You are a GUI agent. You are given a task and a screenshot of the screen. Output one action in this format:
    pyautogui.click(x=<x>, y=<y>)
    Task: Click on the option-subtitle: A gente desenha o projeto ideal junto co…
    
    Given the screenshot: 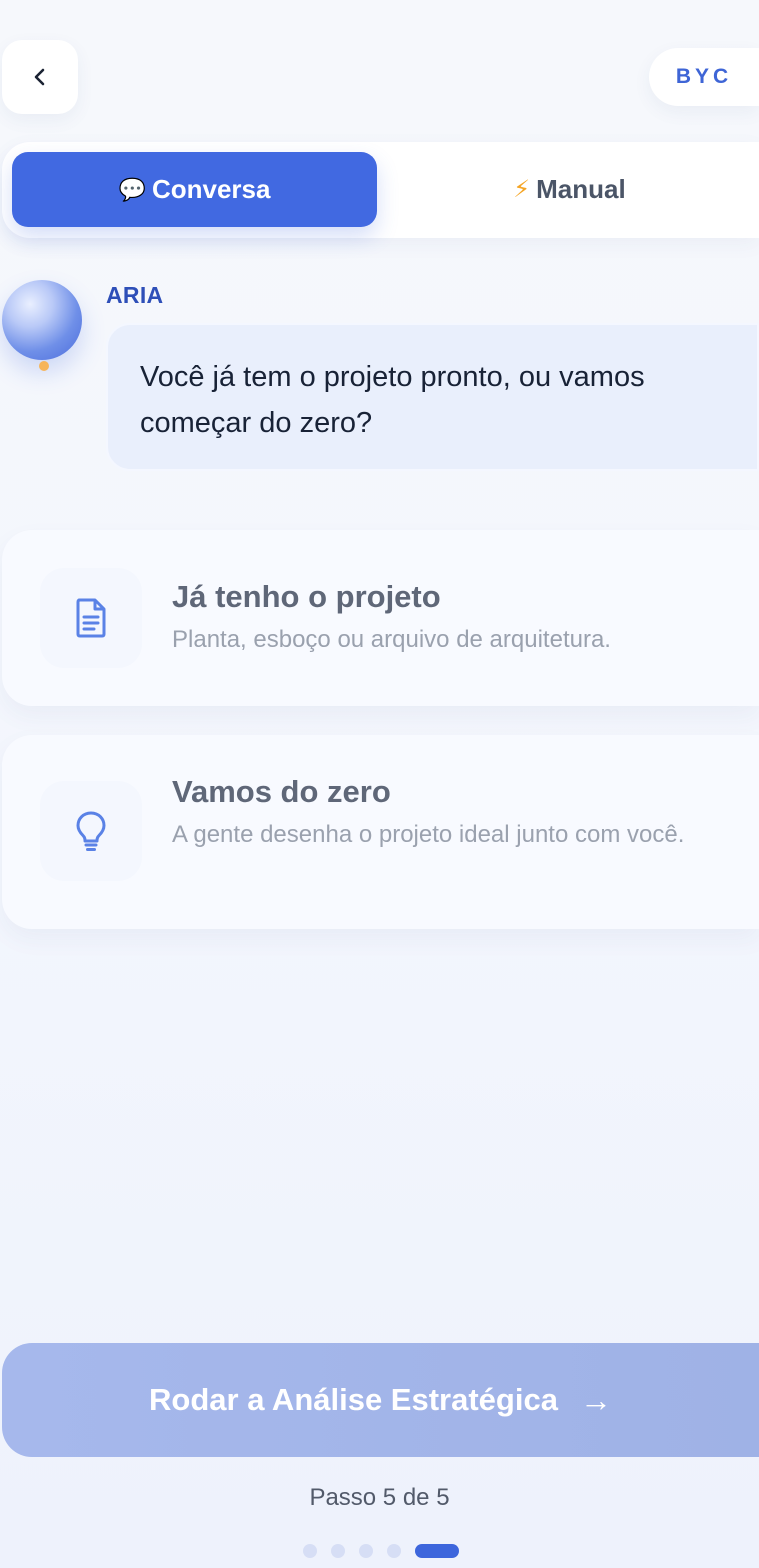 What is the action you would take?
    pyautogui.click(x=428, y=834)
    